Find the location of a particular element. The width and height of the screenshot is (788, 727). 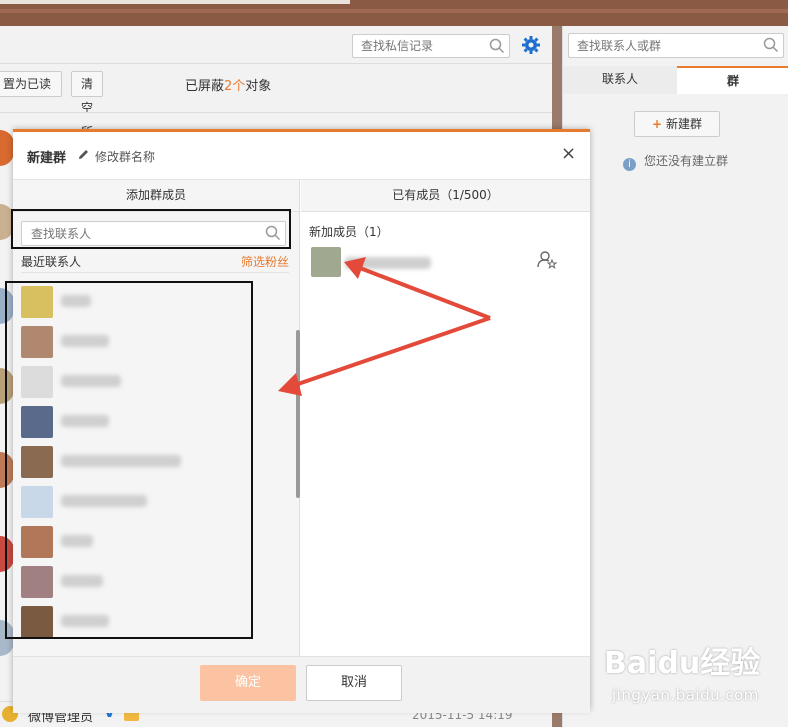

watermark: Baidu经验 jingyan.baidu.com is located at coordinates (694, 674).